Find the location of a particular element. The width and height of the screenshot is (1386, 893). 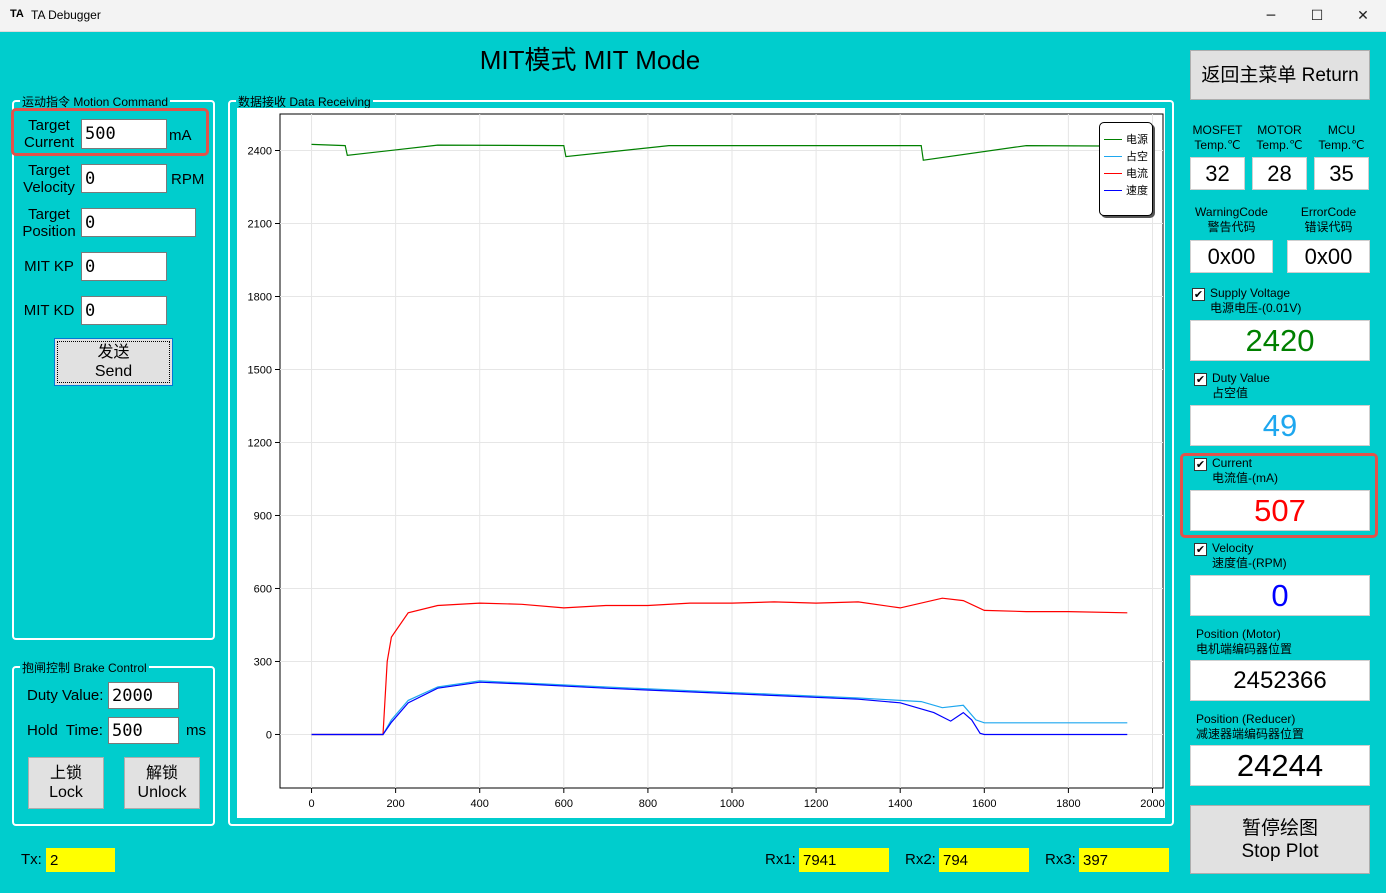

maximize-icon: ☐ is located at coordinates (1317, 16).